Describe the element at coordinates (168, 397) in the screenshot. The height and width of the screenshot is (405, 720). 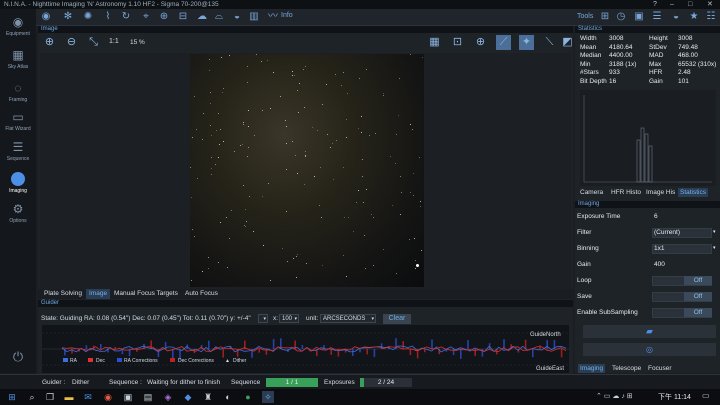
I see `app-icon: ◈` at that location.